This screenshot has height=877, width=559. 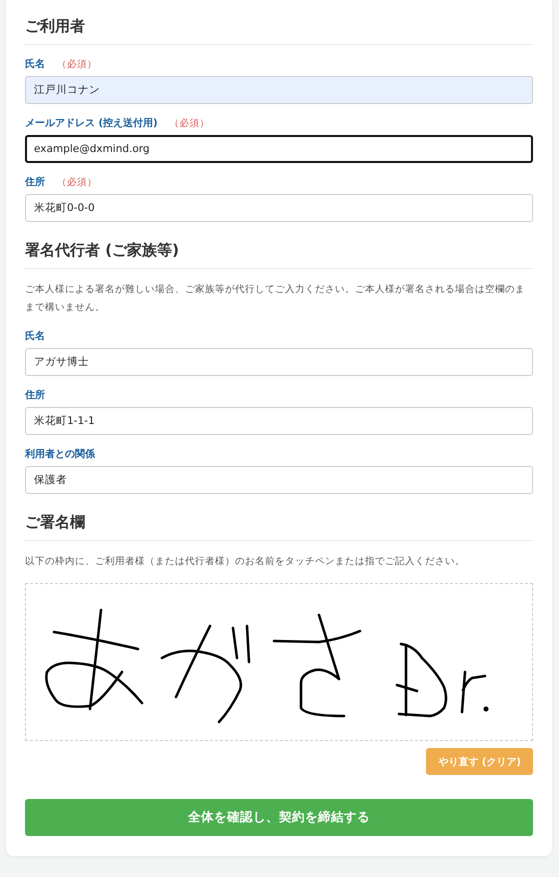 What do you see at coordinates (279, 208) in the screenshot?
I see `input-field: 米花町0-0-0` at bounding box center [279, 208].